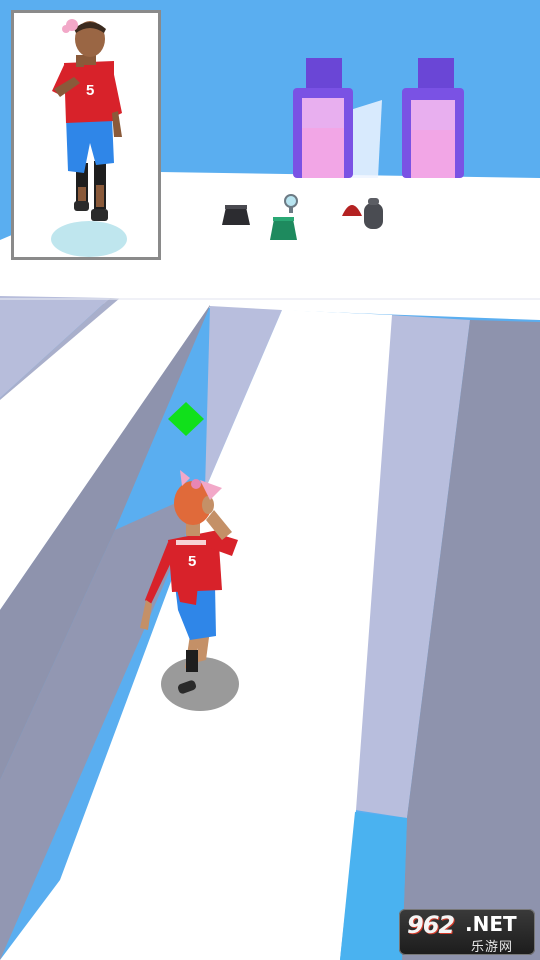 Image resolution: width=540 pixels, height=960 pixels. What do you see at coordinates (492, 947) in the screenshot?
I see `watermark-chinese: 乐游网` at bounding box center [492, 947].